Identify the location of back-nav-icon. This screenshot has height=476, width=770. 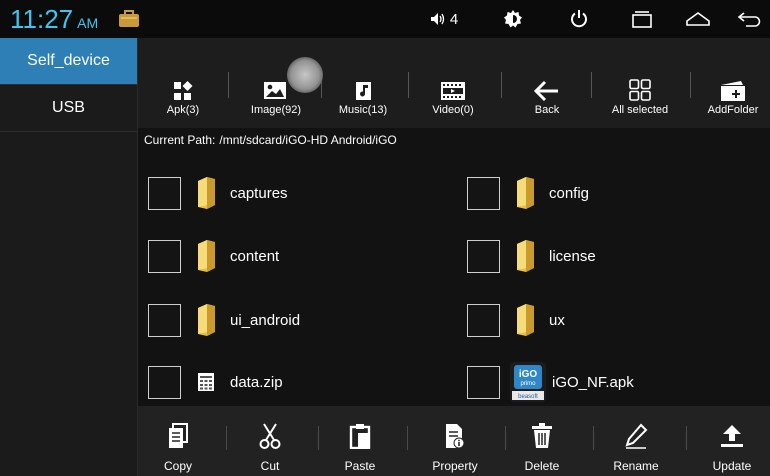
(749, 19).